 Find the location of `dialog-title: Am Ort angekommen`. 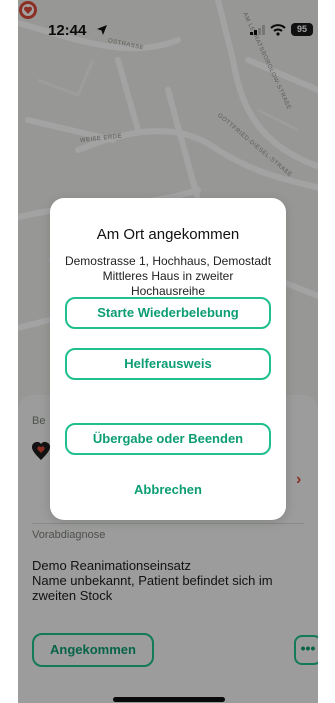

dialog-title: Am Ort angekommen is located at coordinates (168, 234).